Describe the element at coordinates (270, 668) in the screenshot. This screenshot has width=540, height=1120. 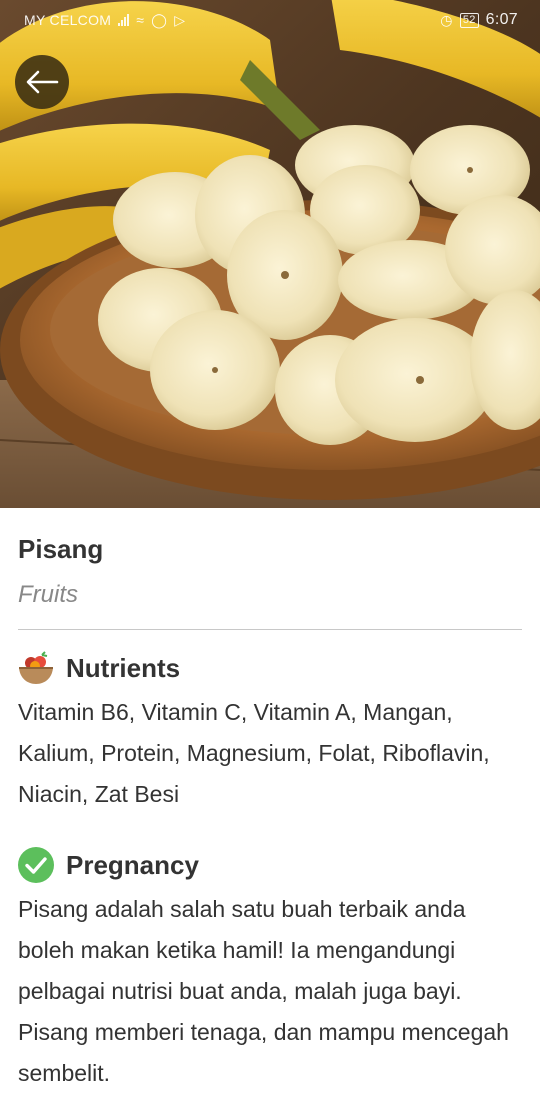
I see `nutrients-header: Nutrients` at that location.